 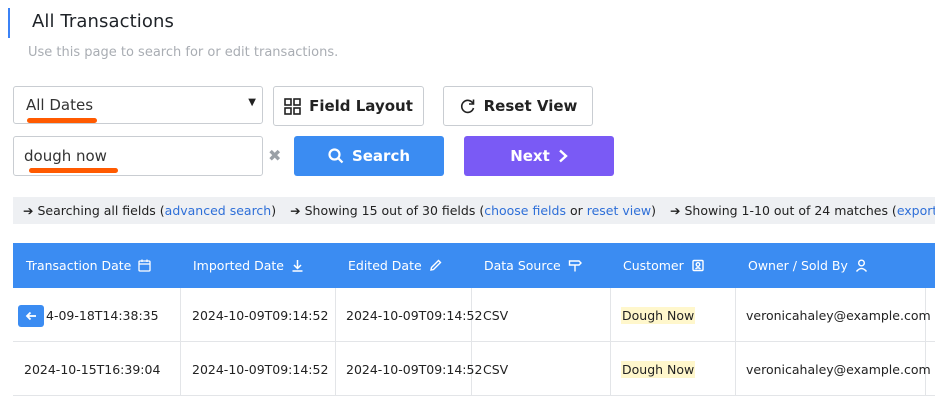 What do you see at coordinates (563, 156) in the screenshot?
I see `chevron-right-icon` at bounding box center [563, 156].